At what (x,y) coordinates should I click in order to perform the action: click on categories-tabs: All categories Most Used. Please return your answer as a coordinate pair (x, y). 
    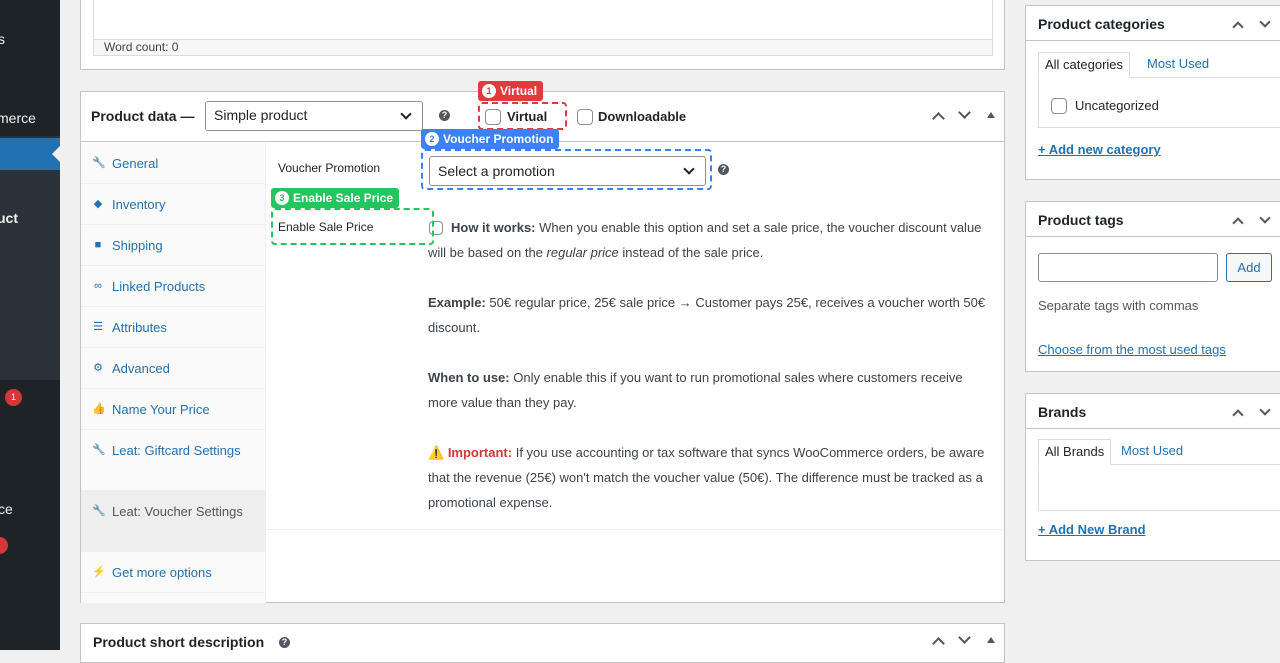
    Looking at the image, I should click on (1159, 65).